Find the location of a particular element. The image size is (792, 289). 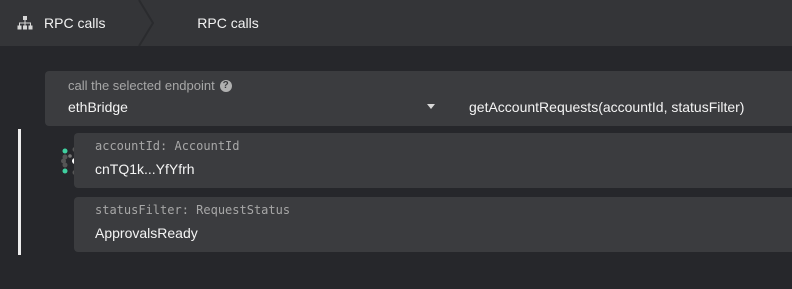

nav-section-rpc-calls: RPC calls is located at coordinates (75, 23).